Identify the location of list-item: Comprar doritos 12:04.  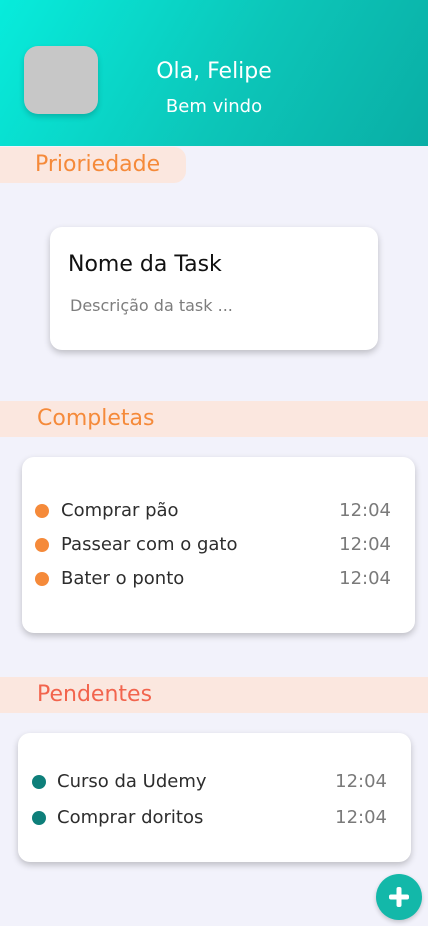
(214, 818).